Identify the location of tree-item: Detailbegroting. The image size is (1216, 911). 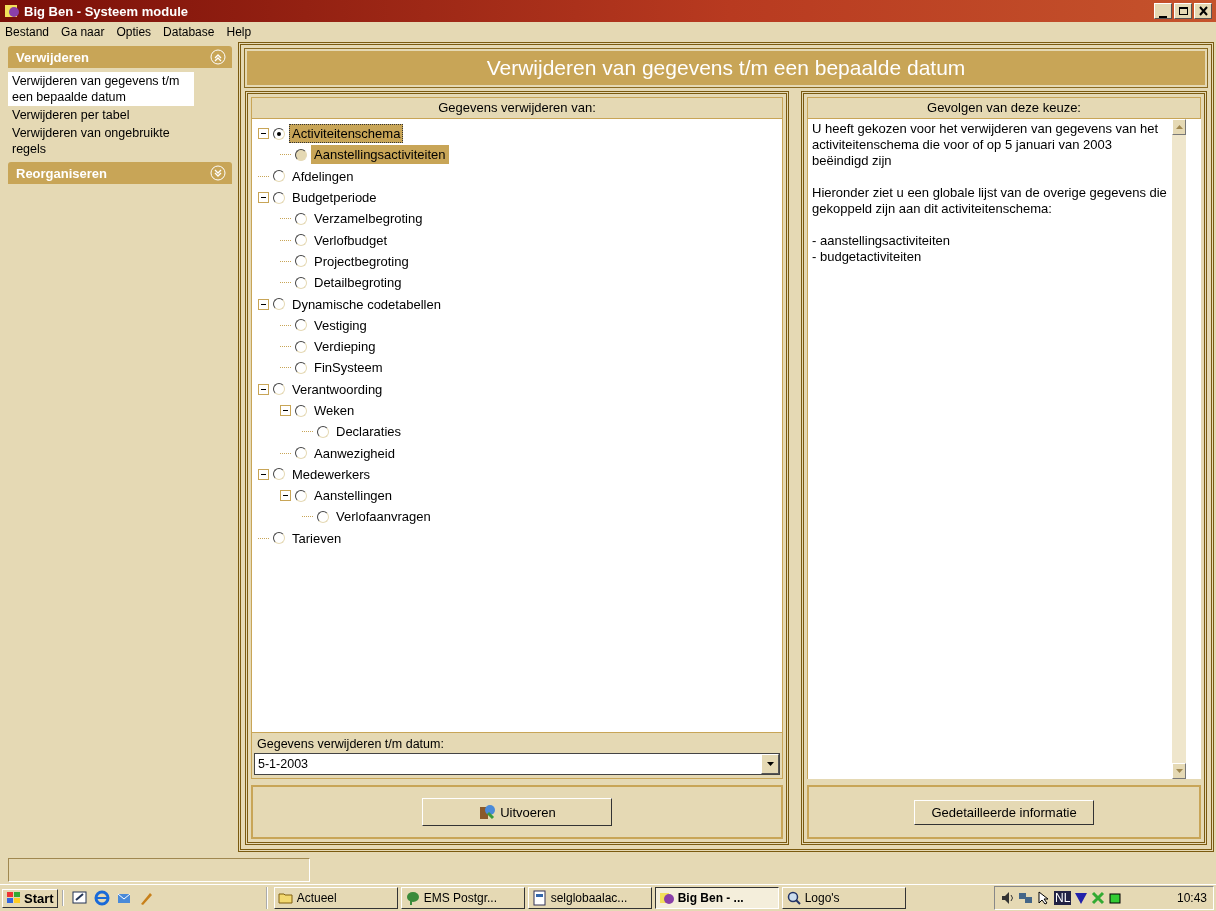
(358, 283).